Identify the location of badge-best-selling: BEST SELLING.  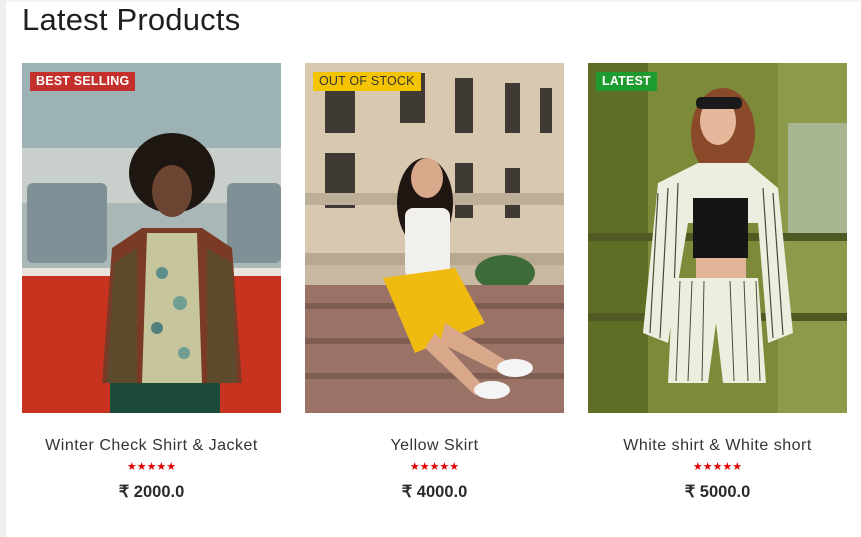
(83, 81).